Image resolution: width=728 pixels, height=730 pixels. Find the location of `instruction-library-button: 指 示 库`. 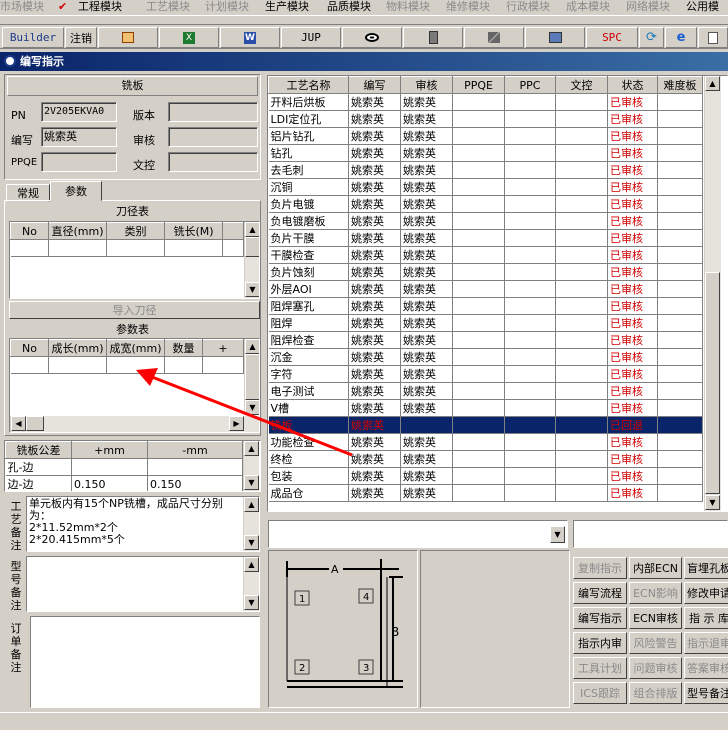

instruction-library-button: 指 示 库 is located at coordinates (706, 618).